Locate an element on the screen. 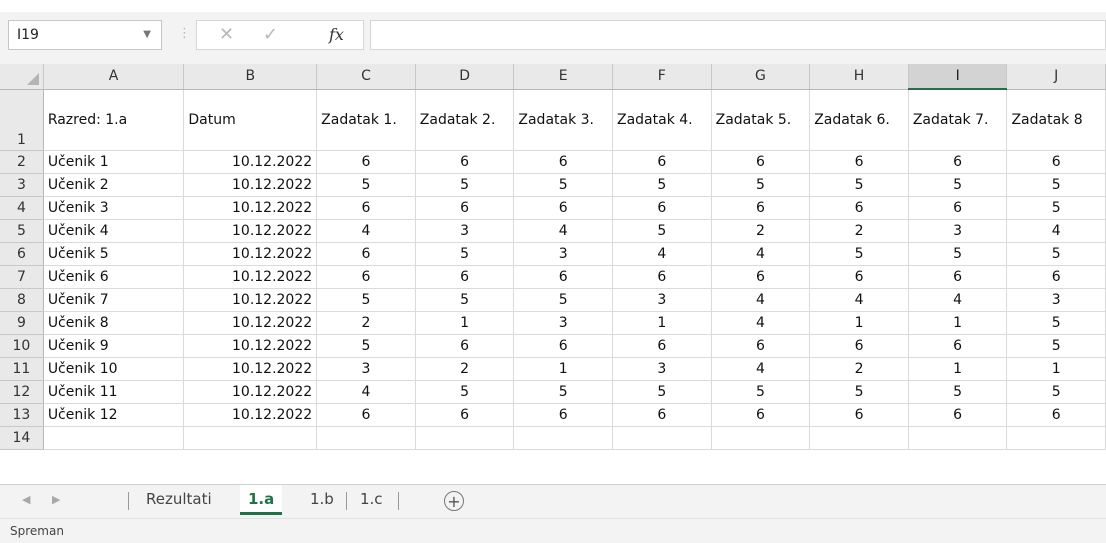  plus-circle-icon: + is located at coordinates (454, 501).